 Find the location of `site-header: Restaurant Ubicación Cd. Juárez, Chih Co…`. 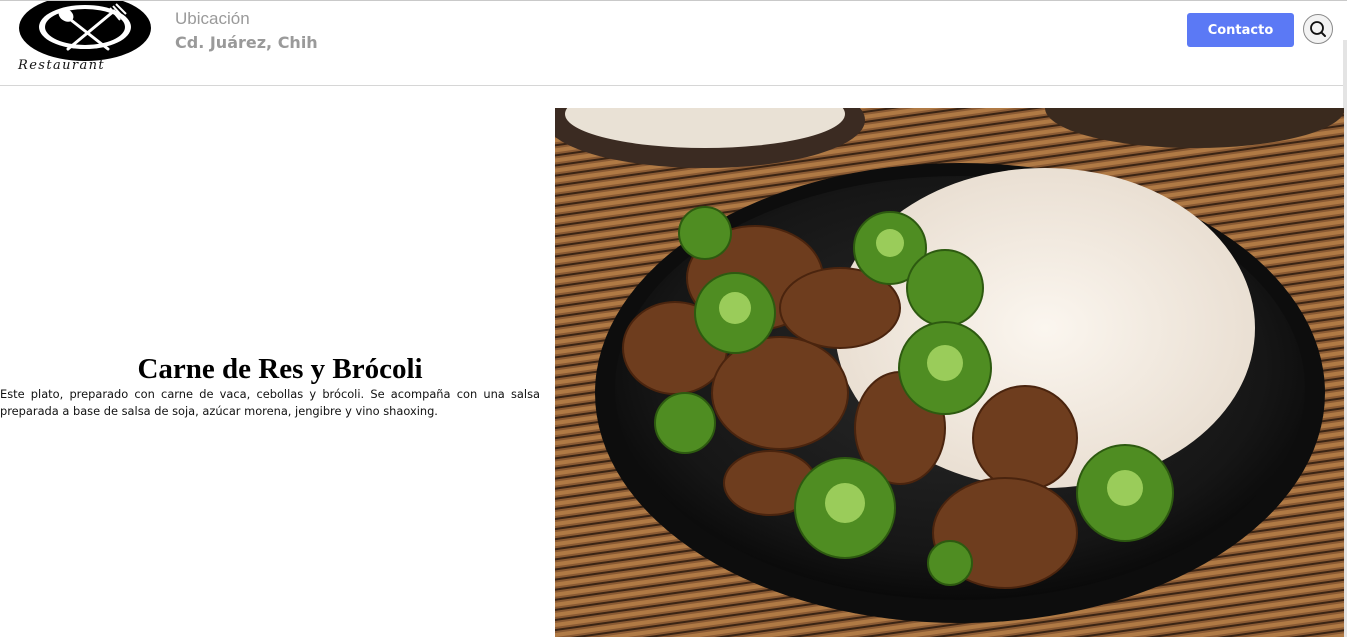

site-header: Restaurant Ubicación Cd. Juárez, Chih Co… is located at coordinates (673, 43).